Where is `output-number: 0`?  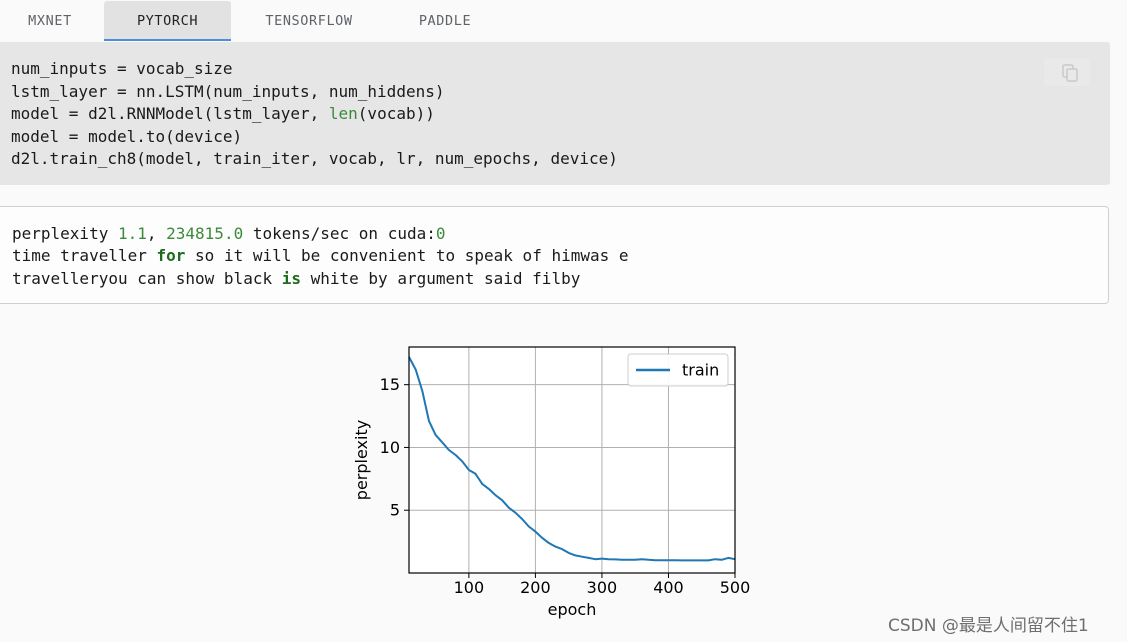
output-number: 0 is located at coordinates (440, 233).